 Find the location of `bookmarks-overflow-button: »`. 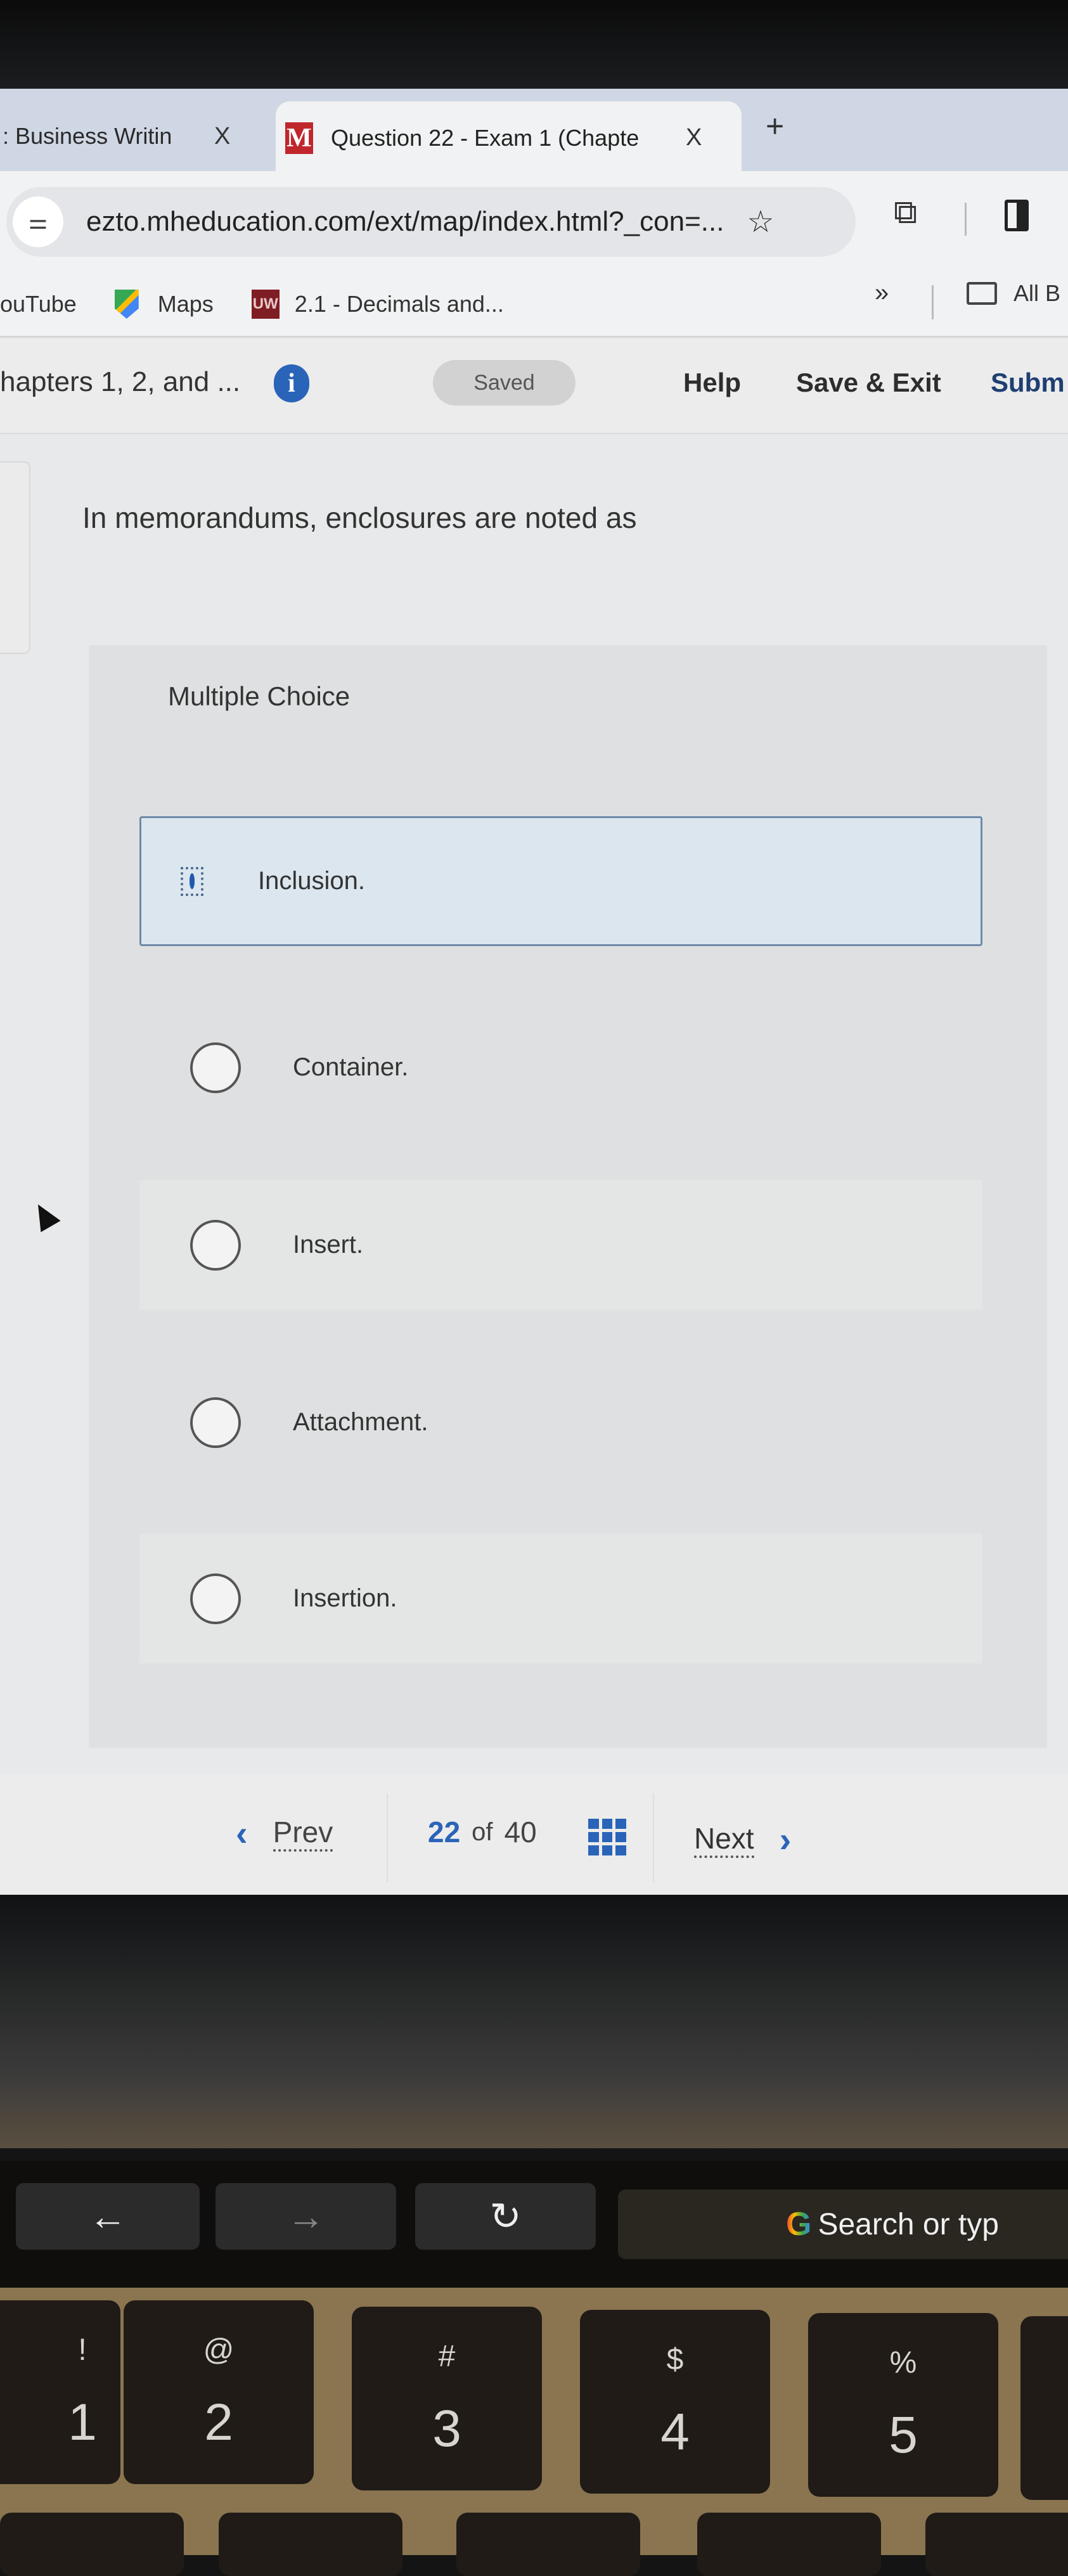

bookmarks-overflow-button: » is located at coordinates (882, 293).